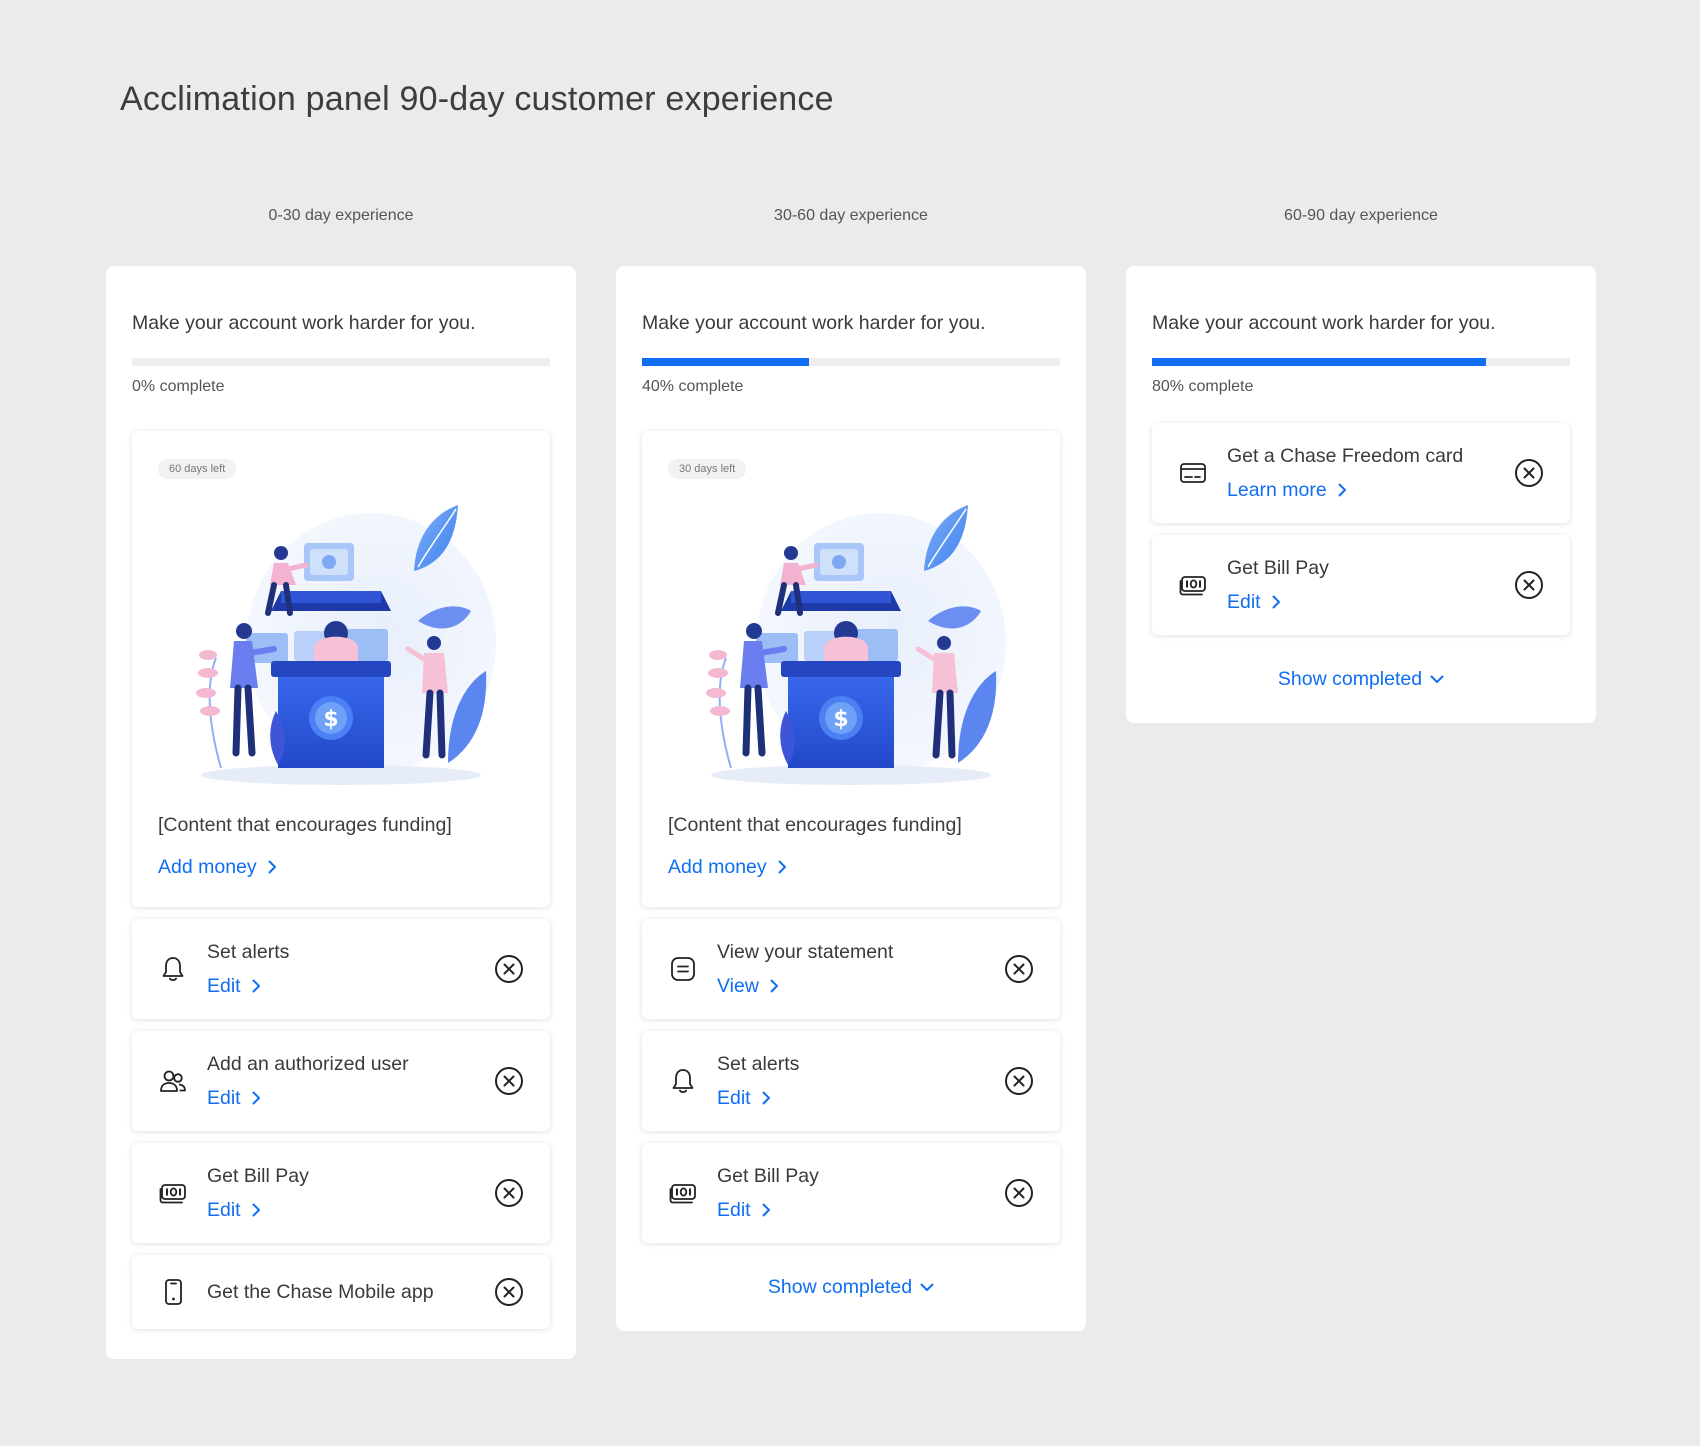 The width and height of the screenshot is (1700, 1446). What do you see at coordinates (1361, 473) in the screenshot?
I see `task-chase-freedom-card: Get a Chase Freedom card Learn more` at bounding box center [1361, 473].